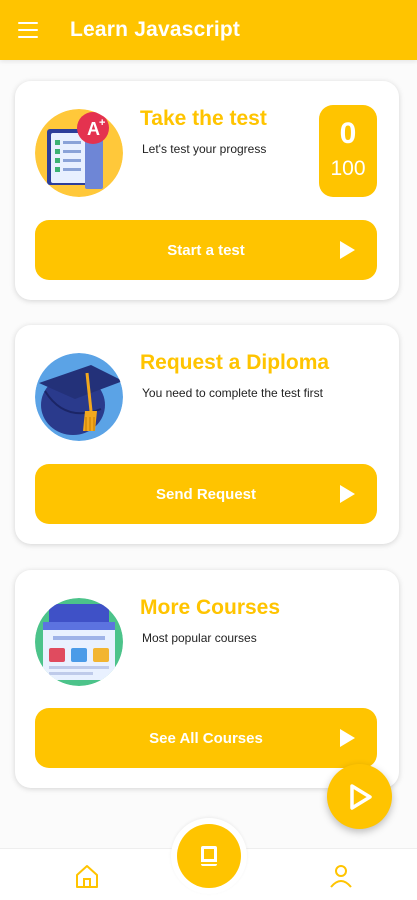 Image resolution: width=417 pixels, height=900 pixels. Describe the element at coordinates (348, 151) in the screenshot. I see `score-badge: 0 100` at that location.